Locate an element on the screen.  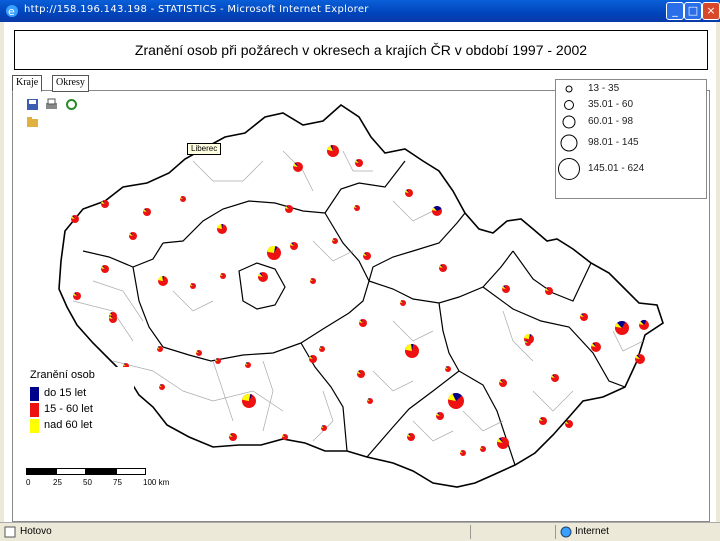
map-toolbar is located at coordinates (58, 112).